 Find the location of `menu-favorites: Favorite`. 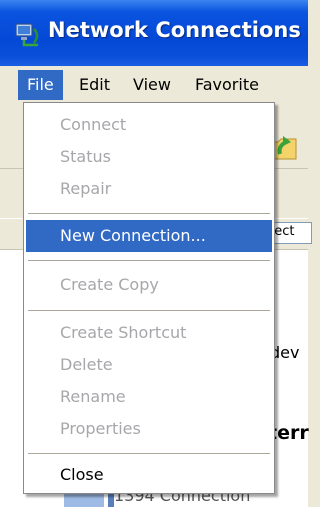

menu-favorites: Favorite is located at coordinates (227, 85).